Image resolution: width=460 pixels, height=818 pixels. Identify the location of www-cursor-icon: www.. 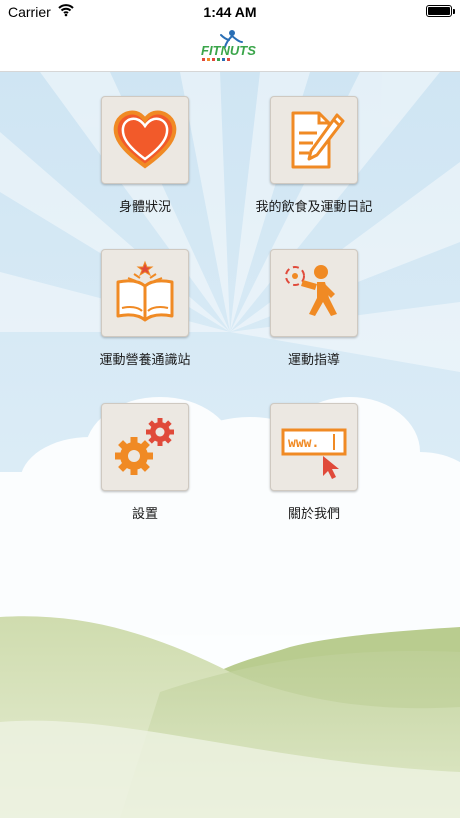
(314, 453).